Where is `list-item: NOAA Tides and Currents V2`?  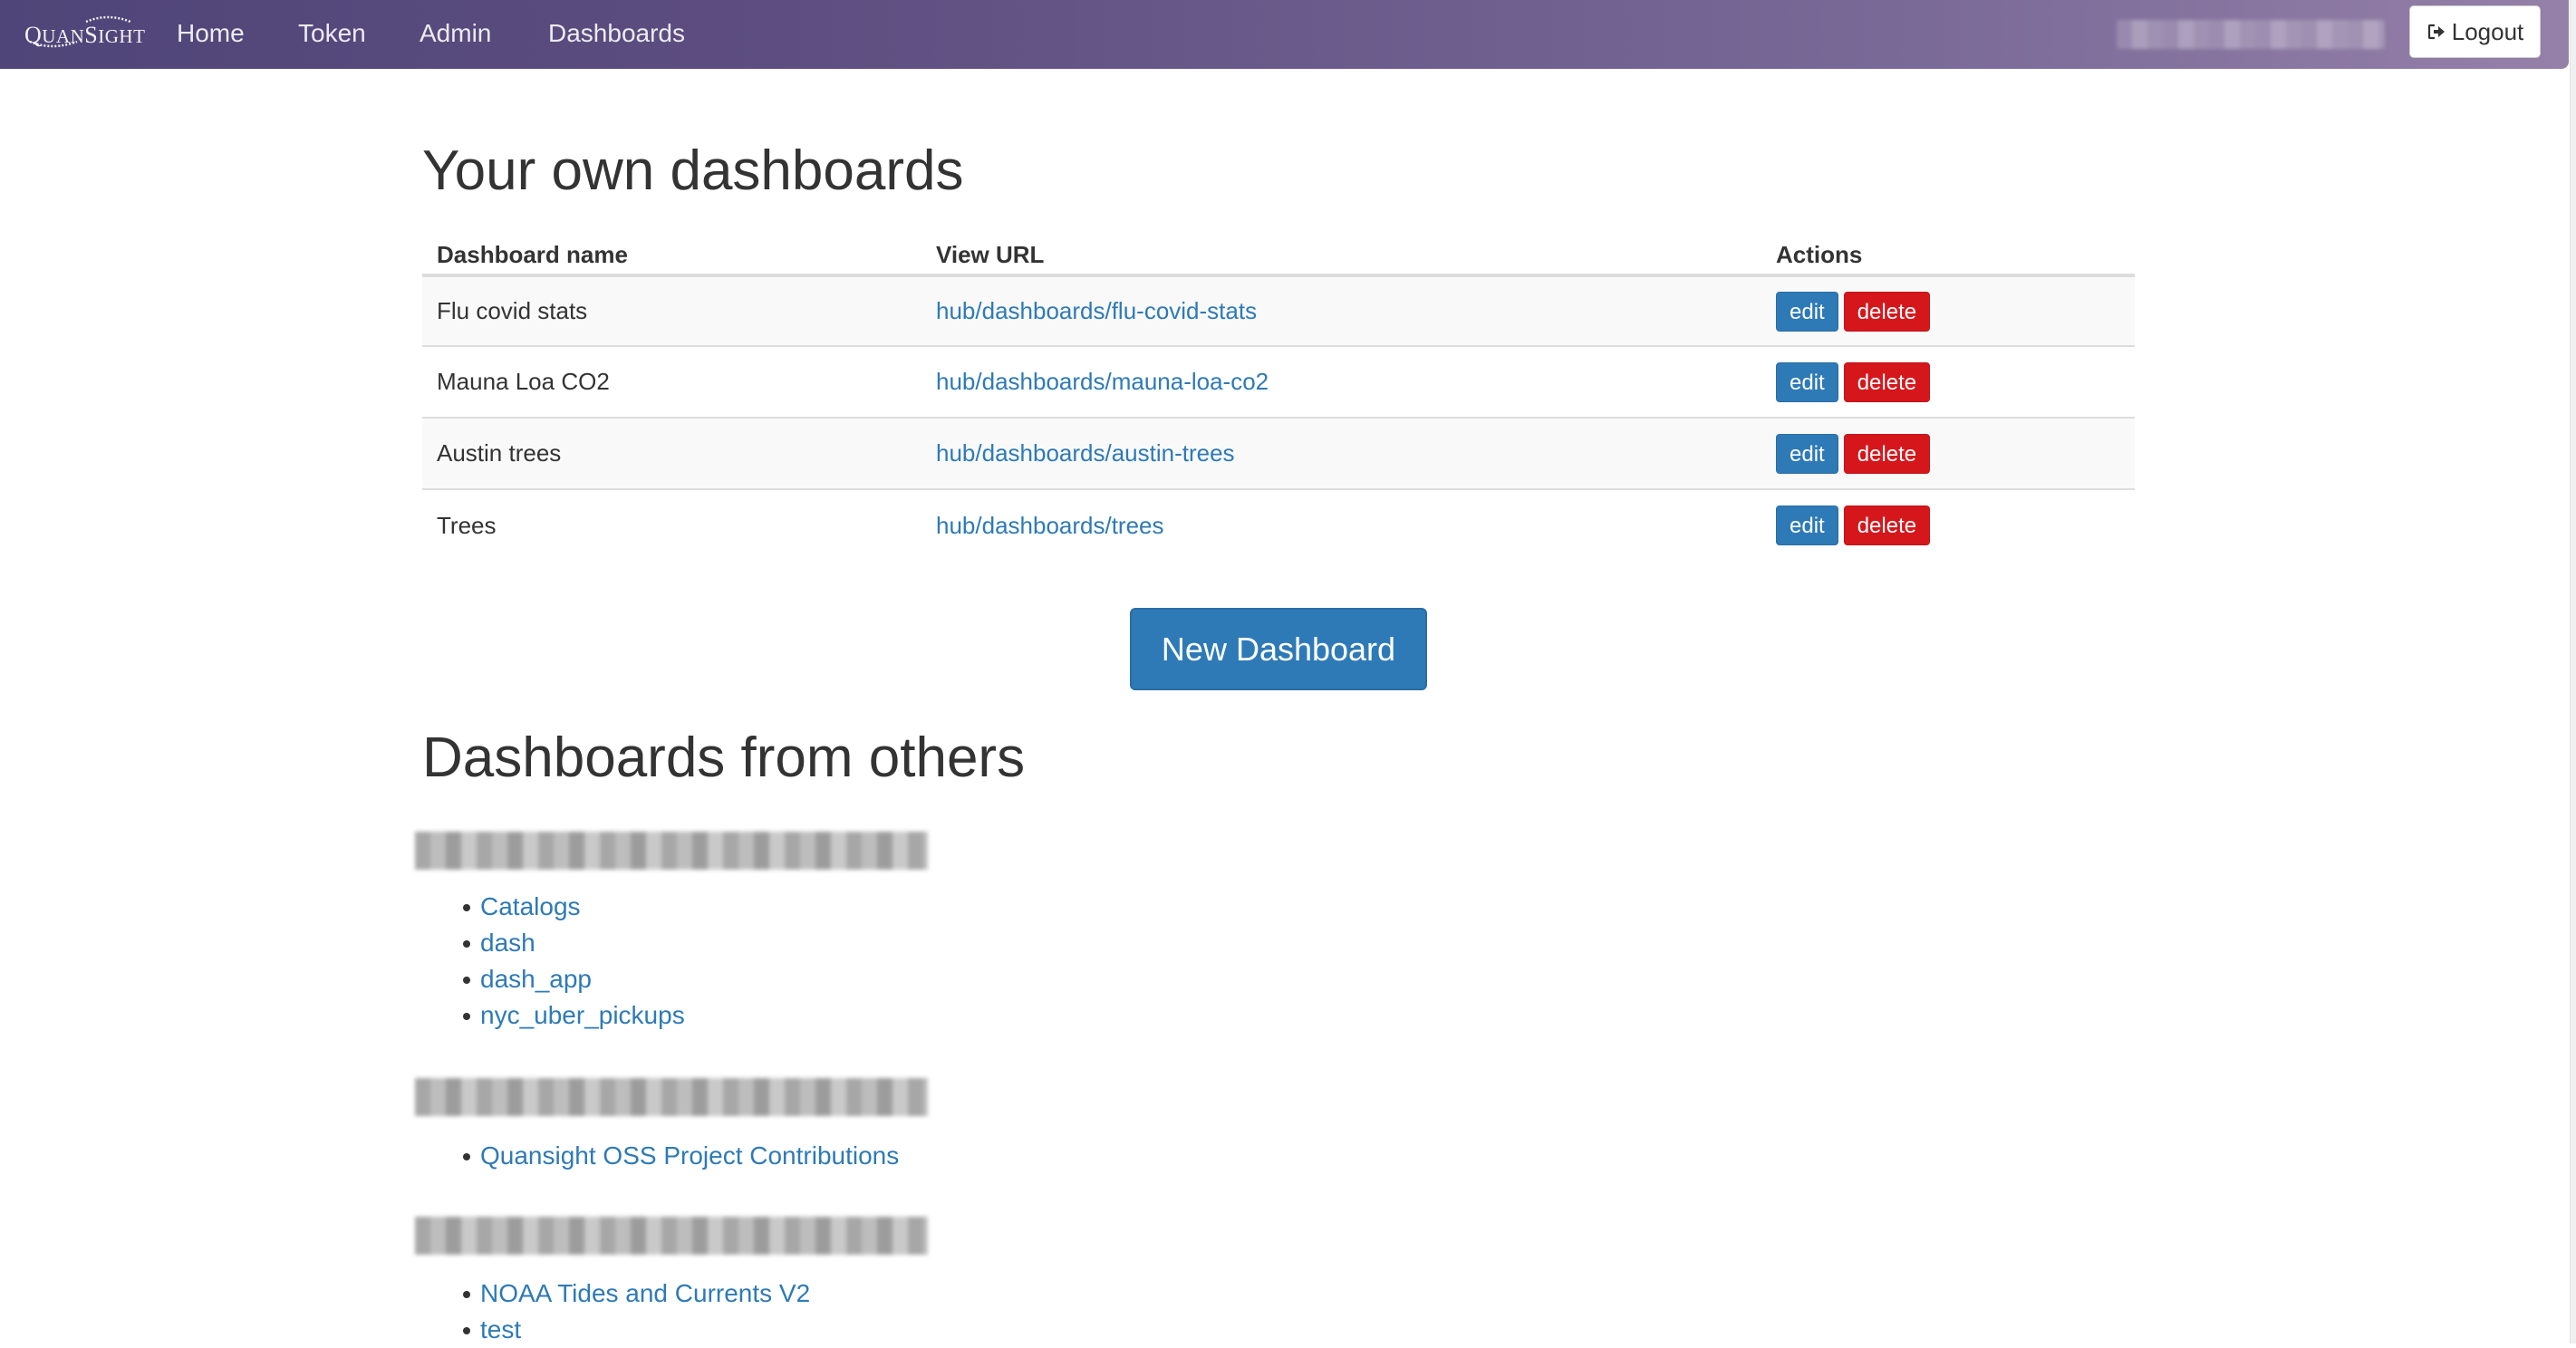 list-item: NOAA Tides and Currents V2 is located at coordinates (636, 1294).